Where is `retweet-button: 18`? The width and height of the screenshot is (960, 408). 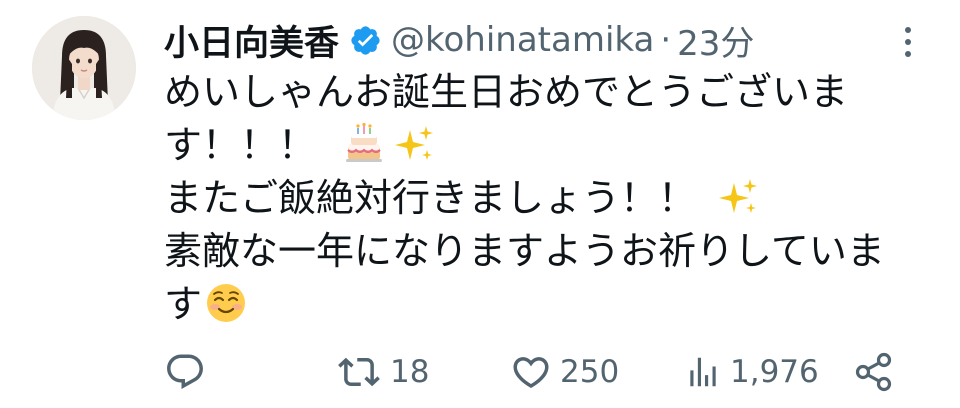
retweet-button: 18 is located at coordinates (382, 372).